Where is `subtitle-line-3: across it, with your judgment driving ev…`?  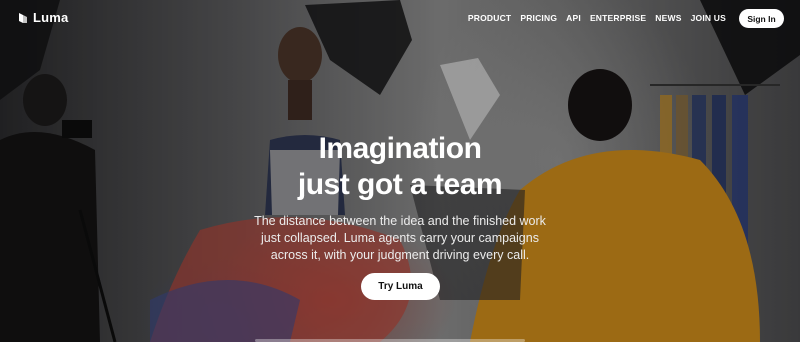
subtitle-line-3: across it, with your judgment driving ev… is located at coordinates (400, 255).